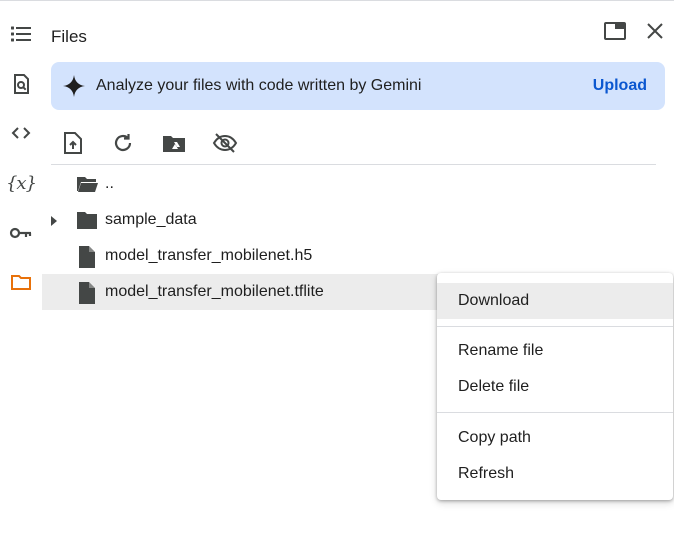 The width and height of the screenshot is (674, 543). What do you see at coordinates (494, 437) in the screenshot?
I see `menu-item-label: Copy path` at bounding box center [494, 437].